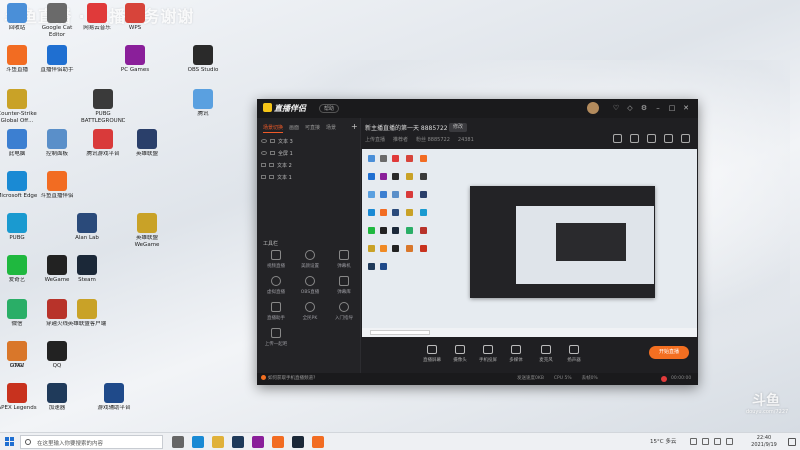 This screenshot has height=450, width=800. What do you see at coordinates (57, 355) in the screenshot?
I see `desktop-icon: QQ` at bounding box center [57, 355].